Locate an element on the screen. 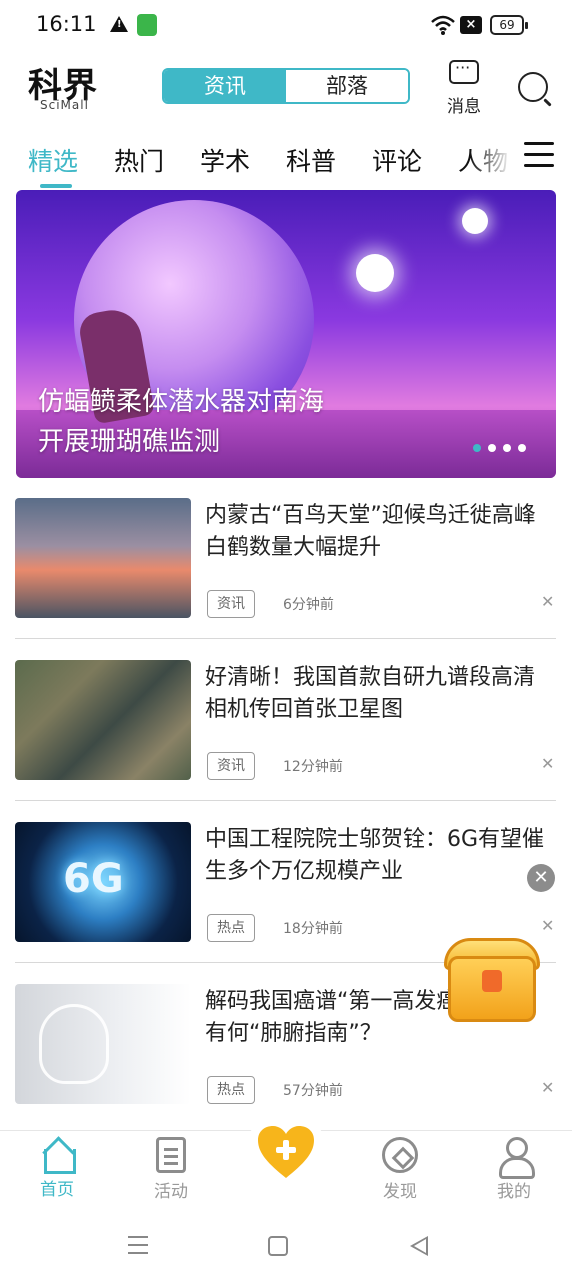 The image size is (572, 1280). news-thumbnail: 6G is located at coordinates (103, 882).